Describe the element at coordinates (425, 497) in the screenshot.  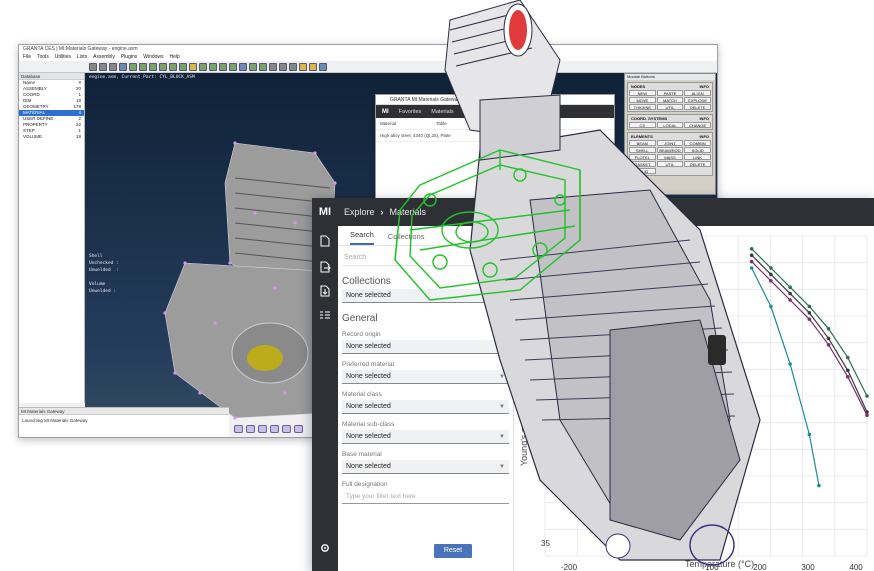
I see `full-designation-input: Type your filter text here` at that location.